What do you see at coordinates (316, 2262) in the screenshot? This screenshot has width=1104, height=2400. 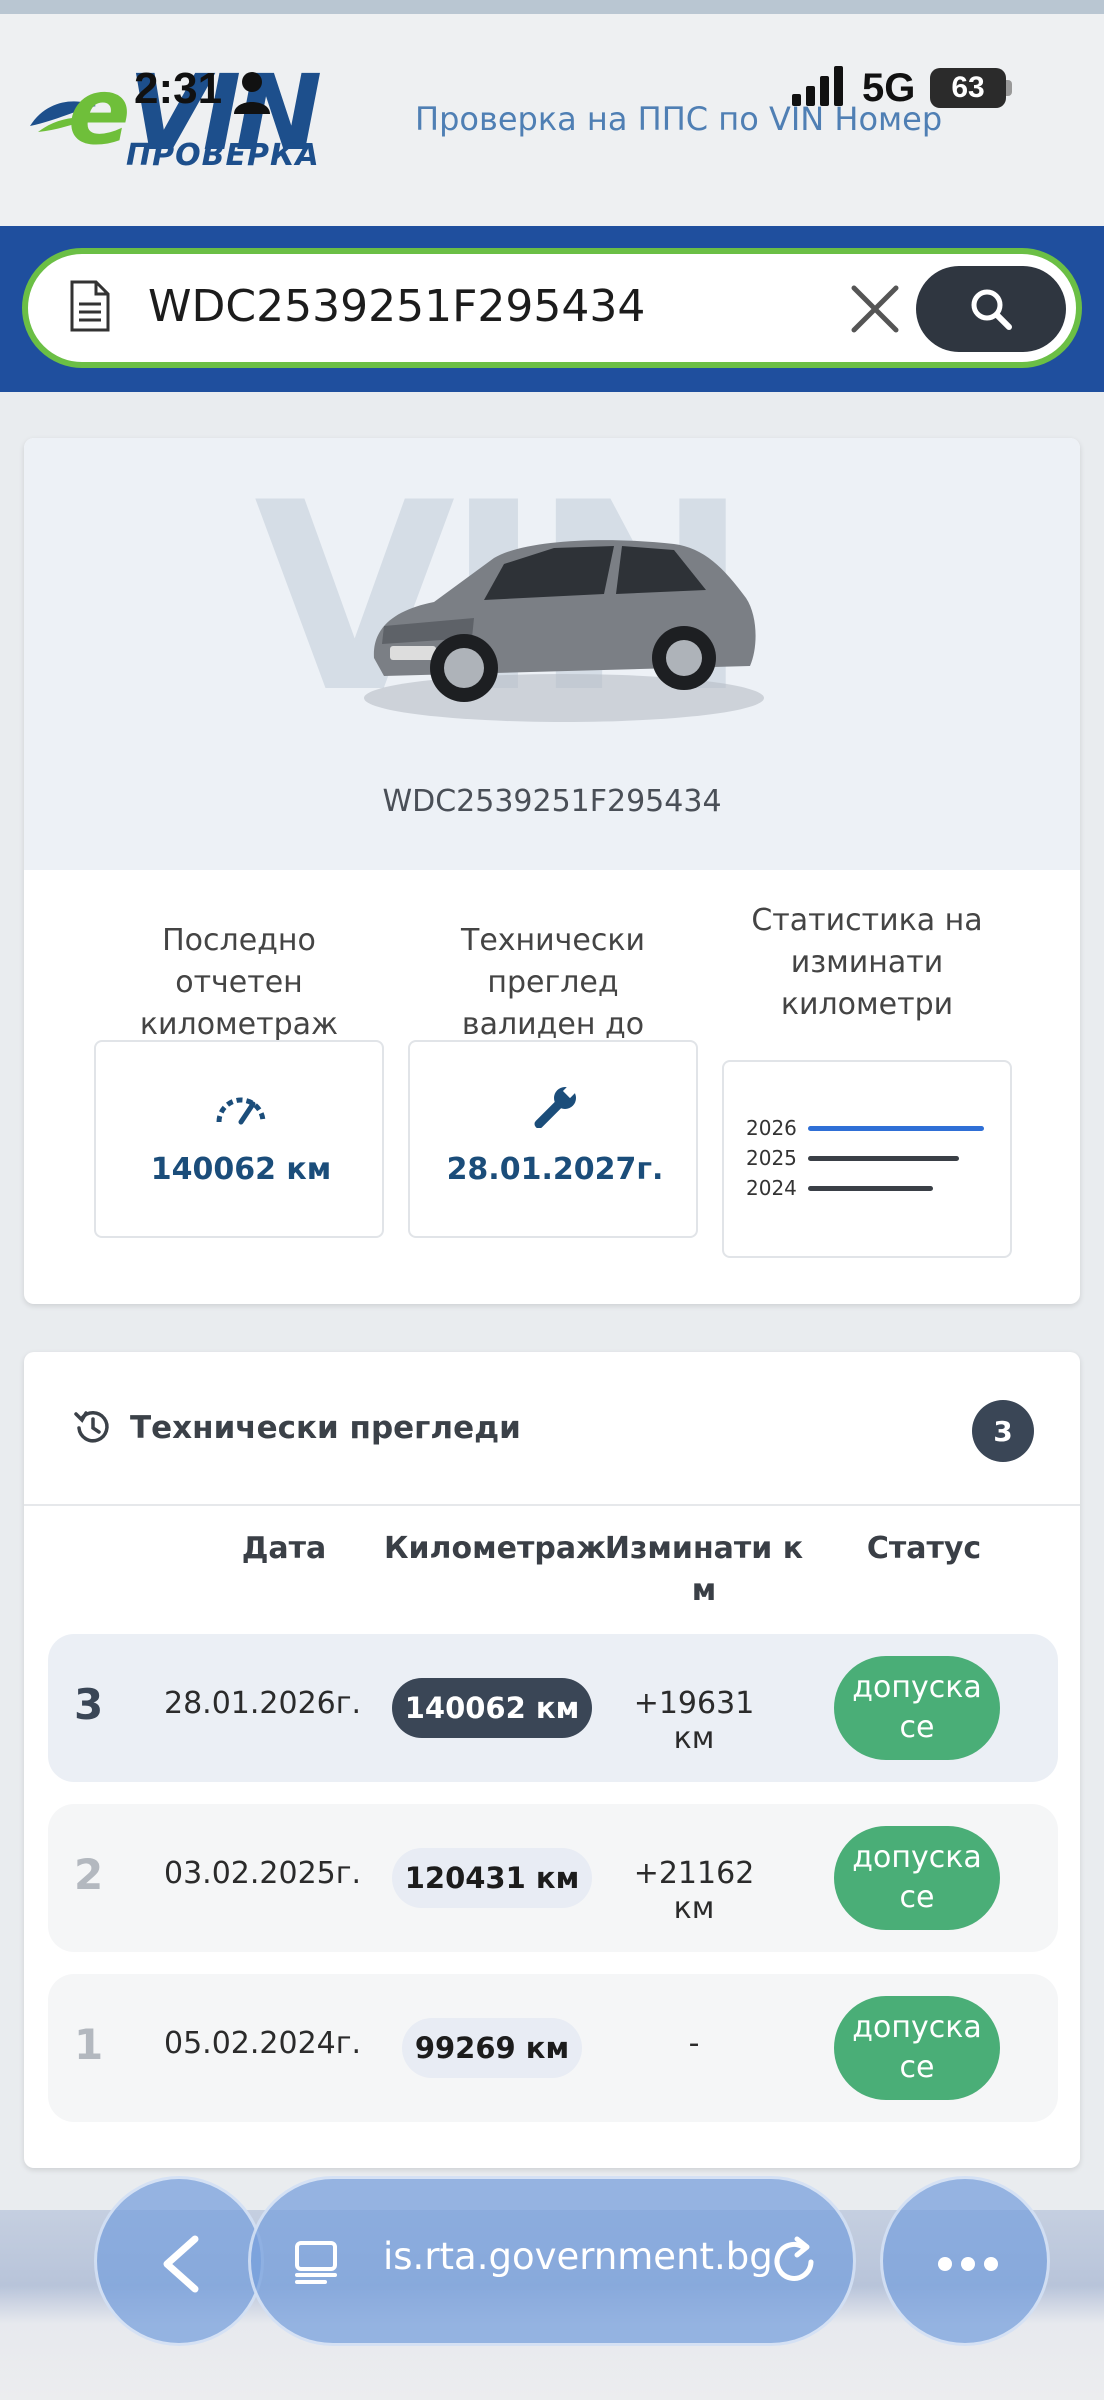 I see `tabs-icon` at bounding box center [316, 2262].